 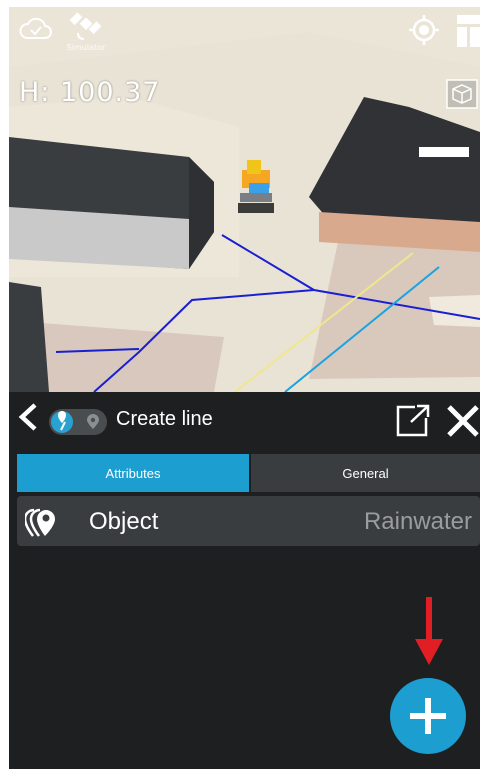 What do you see at coordinates (86, 31) in the screenshot?
I see `satellite-icon: Simulator` at bounding box center [86, 31].